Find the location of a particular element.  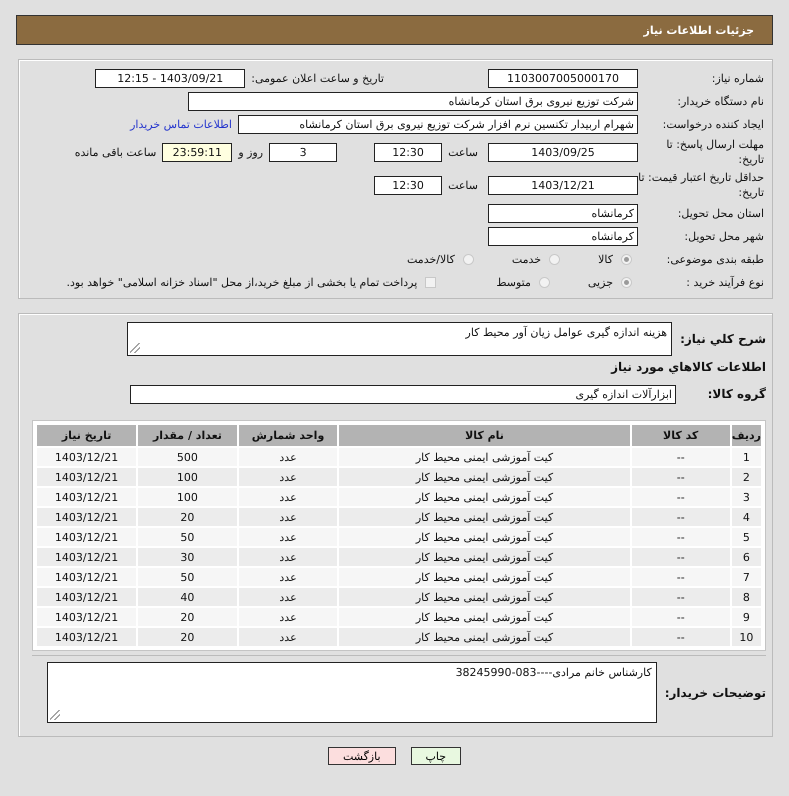

field-label: طبقه بندی موضوعی: is located at coordinates (715, 259).